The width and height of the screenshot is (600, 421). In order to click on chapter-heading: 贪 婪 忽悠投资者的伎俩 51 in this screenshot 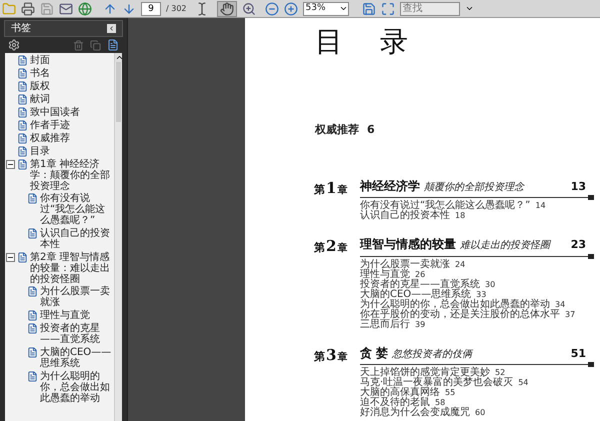, I will do `click(477, 354)`.